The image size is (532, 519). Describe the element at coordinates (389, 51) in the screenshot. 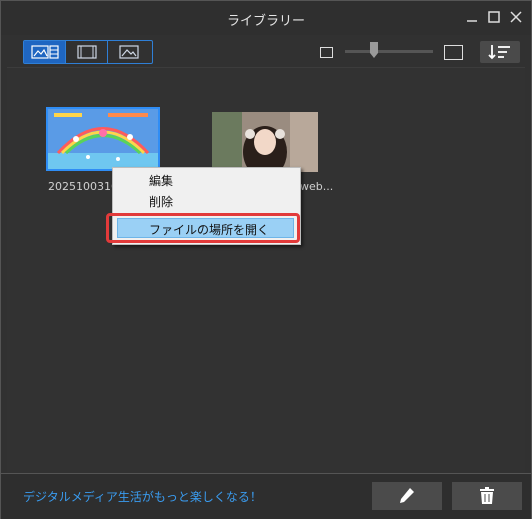

I see `thumbnail-size-slider` at that location.